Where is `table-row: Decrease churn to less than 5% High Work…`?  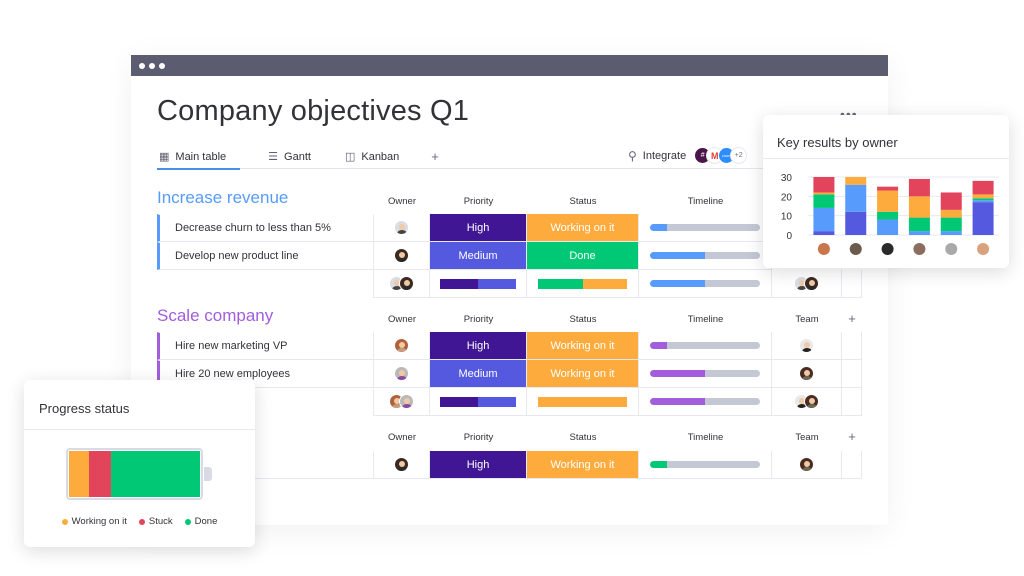
table-row: Decrease churn to less than 5% High Work… is located at coordinates (464, 228).